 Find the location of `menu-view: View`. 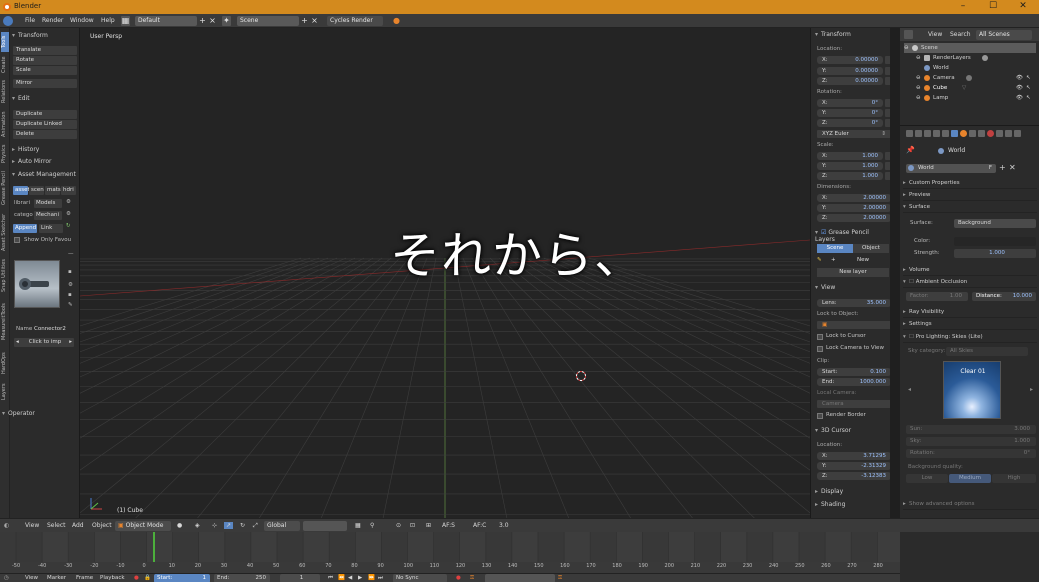

menu-view: View is located at coordinates (32, 525).